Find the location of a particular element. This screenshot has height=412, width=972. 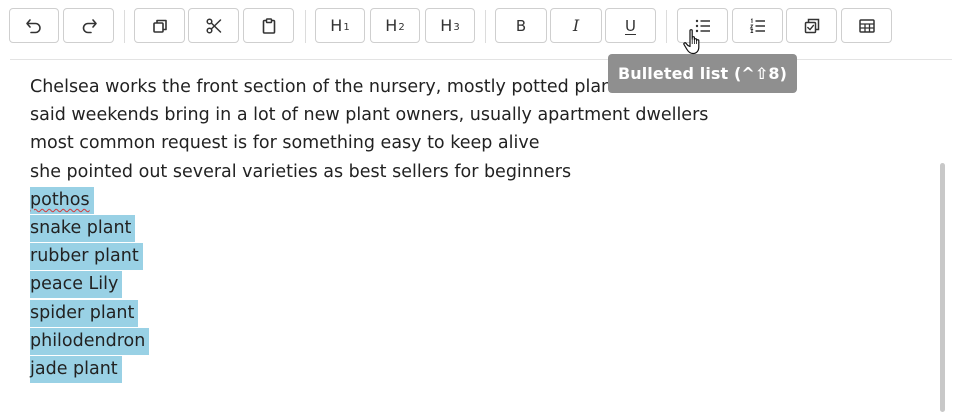

selection-highlight: pothos is located at coordinates (62, 200).